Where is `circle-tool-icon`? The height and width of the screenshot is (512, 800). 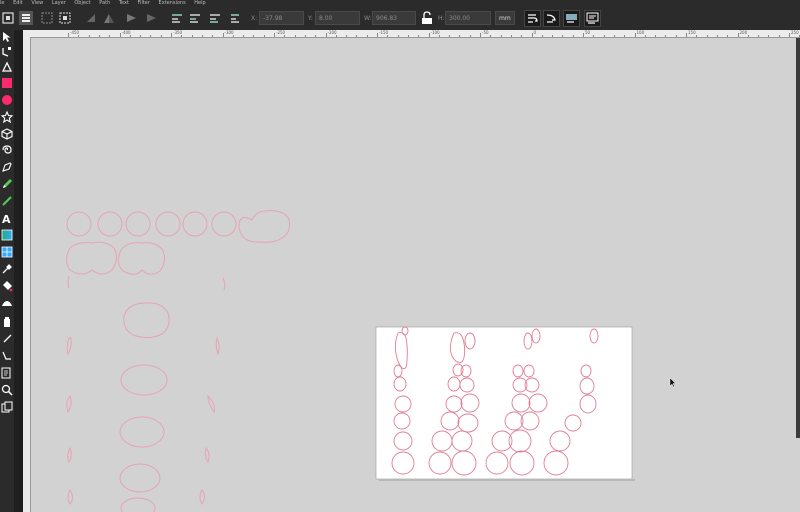 circle-tool-icon is located at coordinates (7, 100).